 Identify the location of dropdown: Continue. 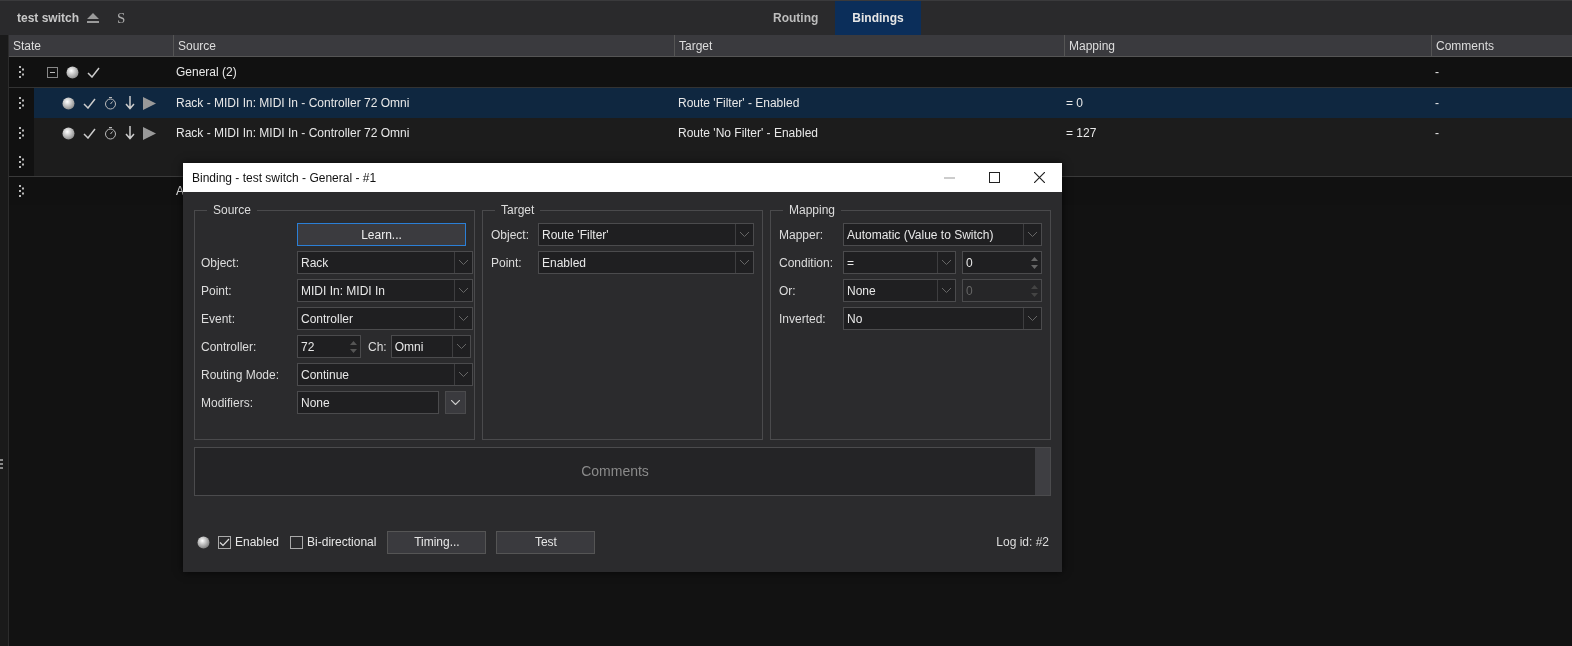
(385, 374).